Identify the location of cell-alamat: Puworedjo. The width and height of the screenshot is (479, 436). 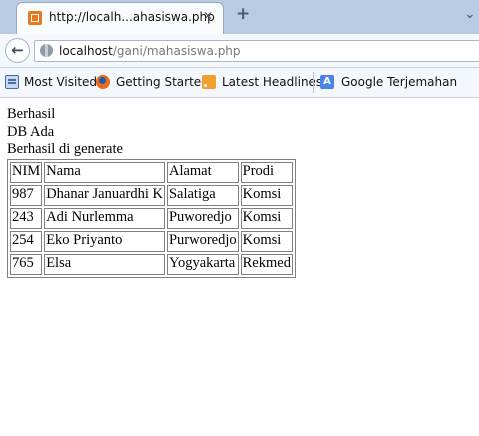
(202, 218).